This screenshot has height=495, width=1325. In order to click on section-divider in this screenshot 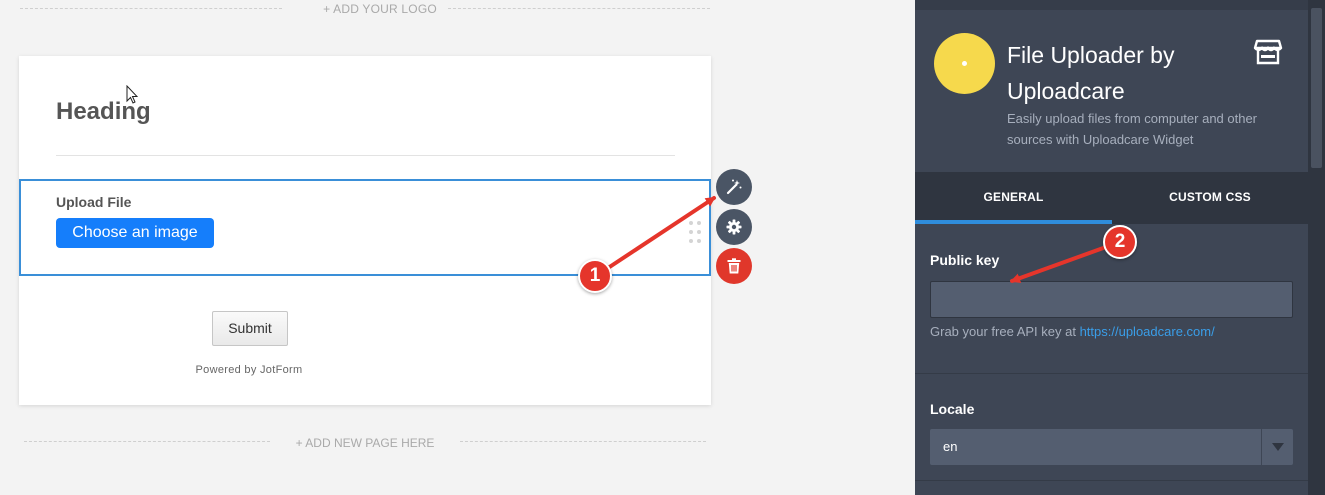, I will do `click(1111, 373)`.